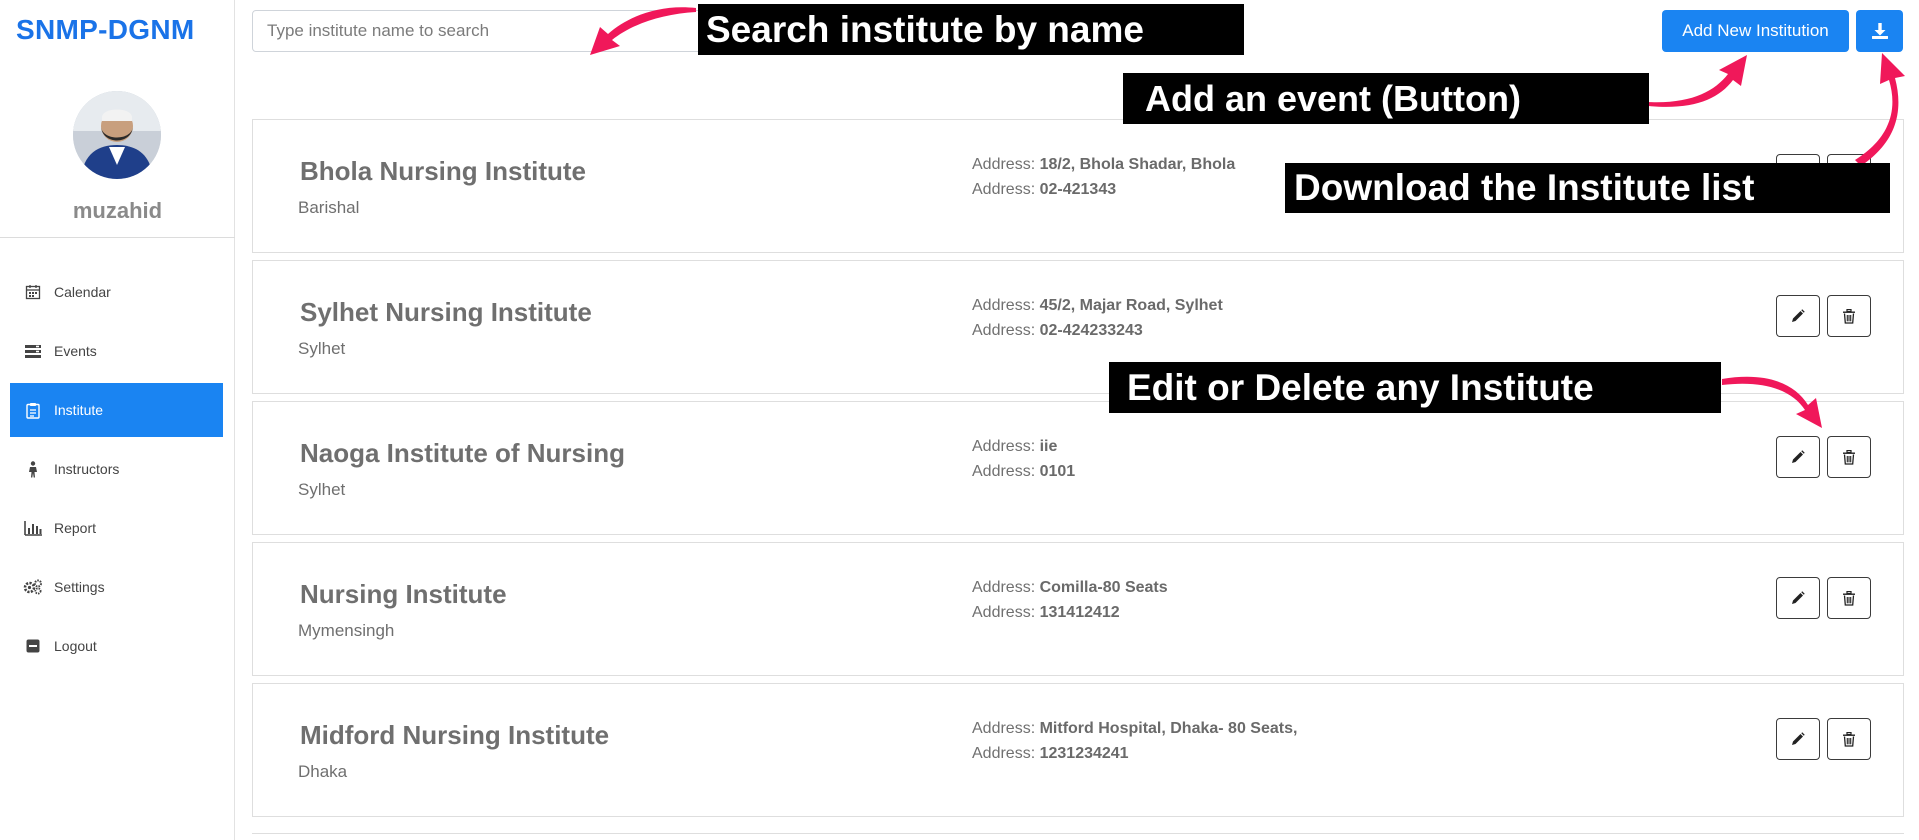  I want to click on search-input, so click(478, 31).